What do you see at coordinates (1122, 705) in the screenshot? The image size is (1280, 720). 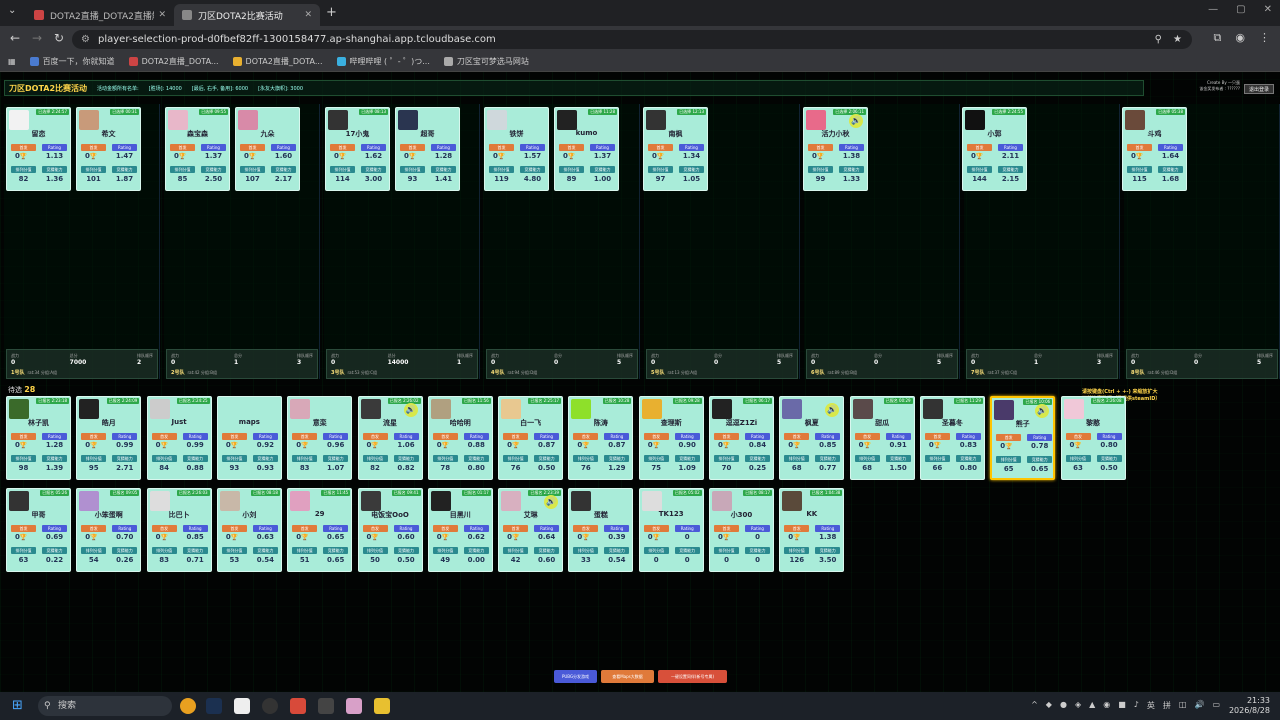 I see `tray-app-icon: ■` at bounding box center [1122, 705].